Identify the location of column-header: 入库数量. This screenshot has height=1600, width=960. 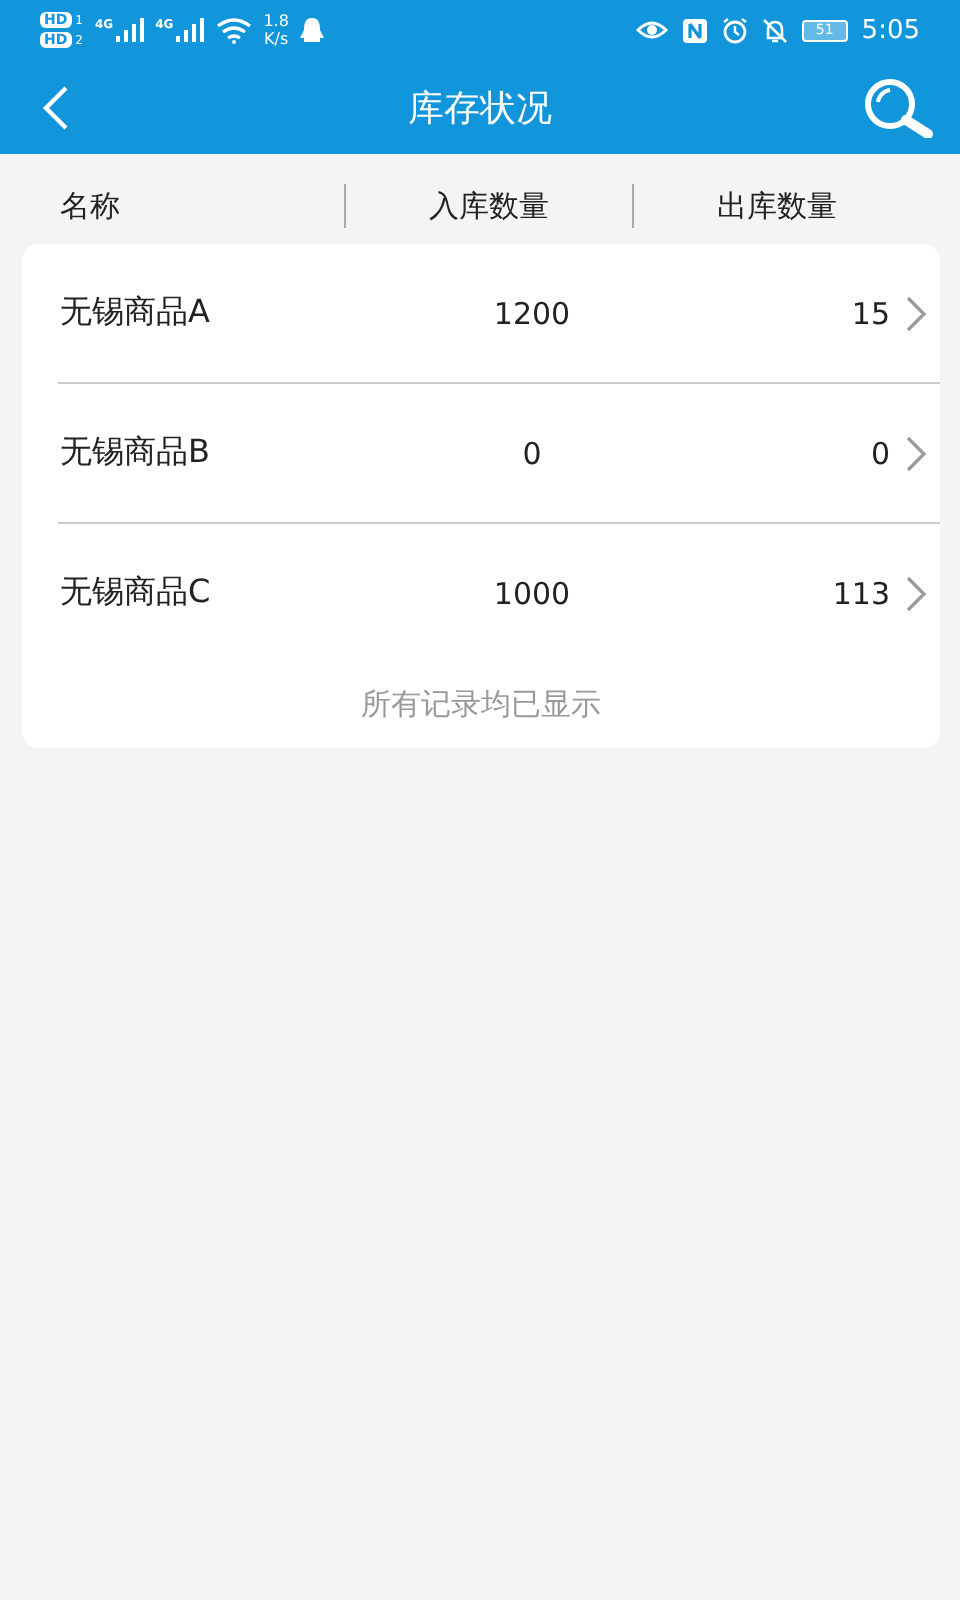
(489, 206).